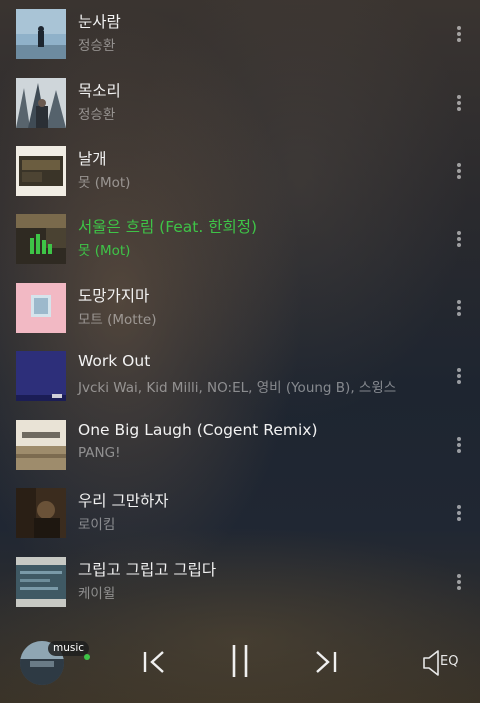  Describe the element at coordinates (69, 648) in the screenshot. I see `source-badge: music` at that location.